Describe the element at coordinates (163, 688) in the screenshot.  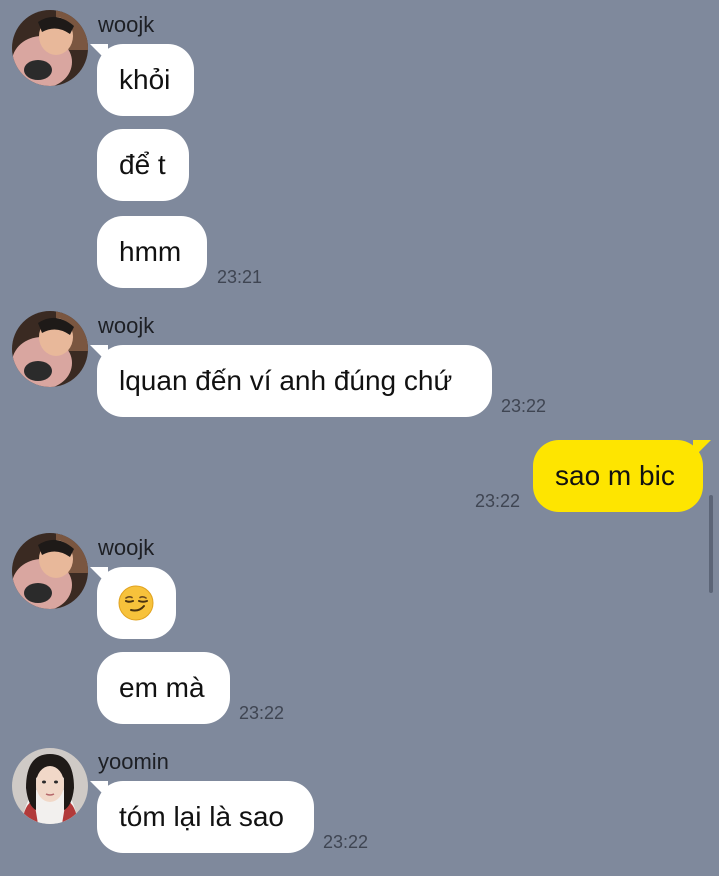
I see `message-bubble: em mà` at that location.